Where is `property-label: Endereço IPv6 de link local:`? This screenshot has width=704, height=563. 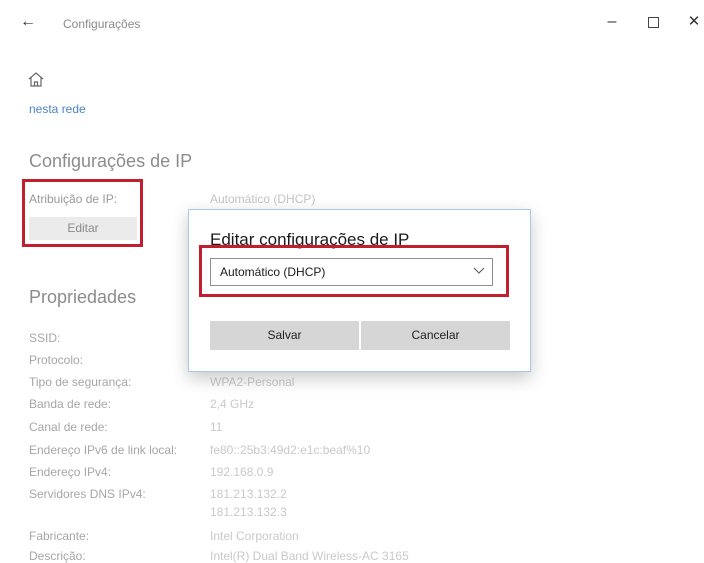 property-label: Endereço IPv6 de link local: is located at coordinates (103, 450).